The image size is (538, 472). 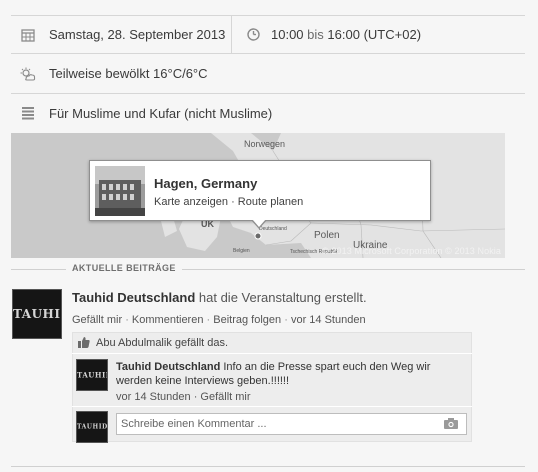 What do you see at coordinates (191, 202) in the screenshot?
I see `view-map-link: Karte anzeigen` at bounding box center [191, 202].